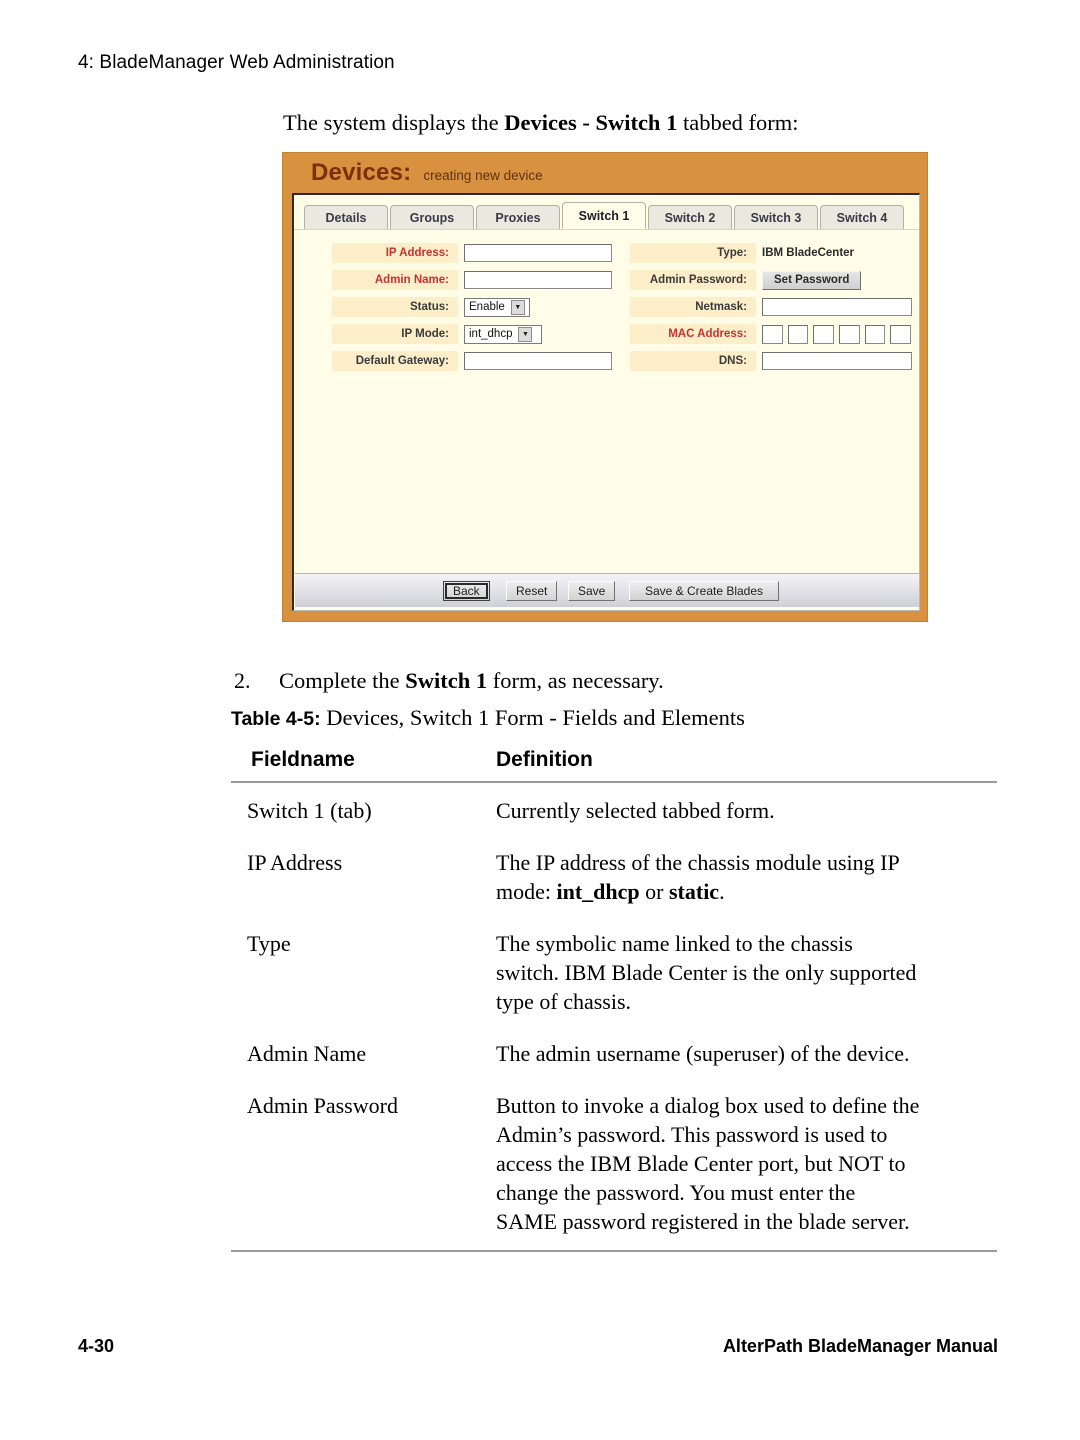 Image resolution: width=1080 pixels, height=1440 pixels. I want to click on definition-line: Currently selected tabbed form., so click(744, 810).